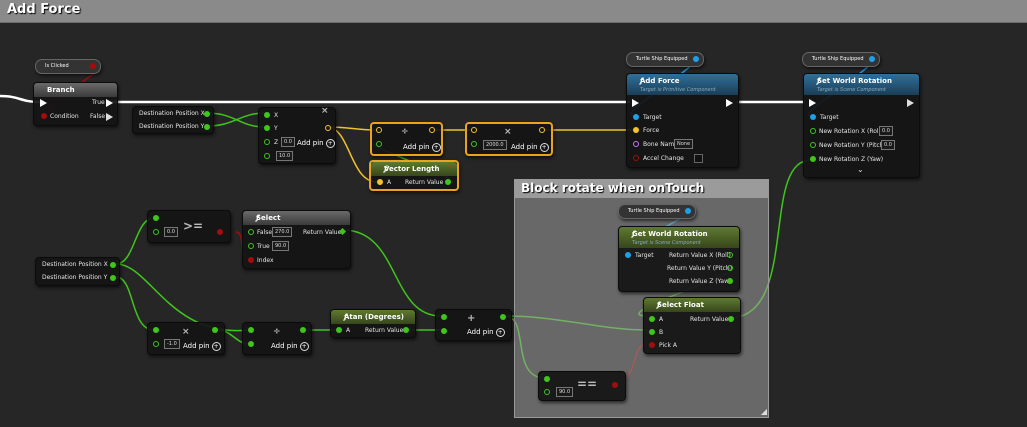 This screenshot has height=427, width=1027. What do you see at coordinates (698, 158) in the screenshot?
I see `accel-change-checkbox` at bounding box center [698, 158].